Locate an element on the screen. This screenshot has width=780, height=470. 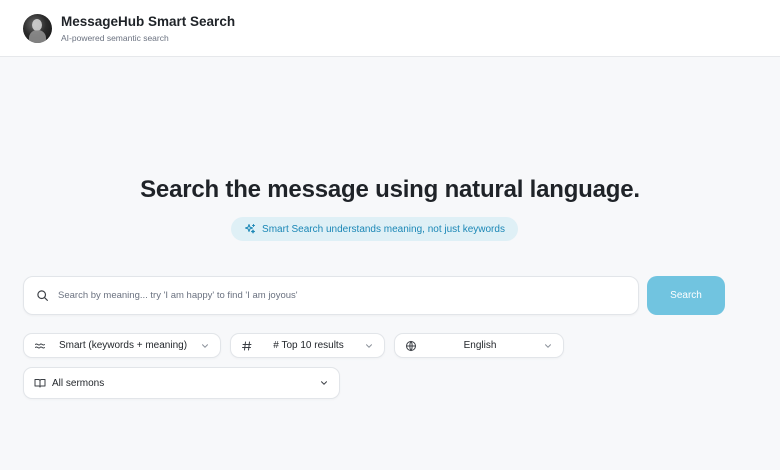
search-input is located at coordinates (338, 295).